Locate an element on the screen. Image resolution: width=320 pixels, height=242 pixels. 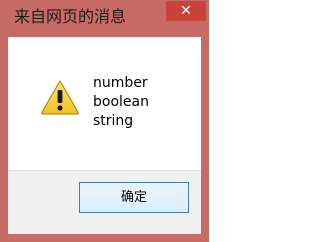
message-text: number boolean string is located at coordinates (121, 102).